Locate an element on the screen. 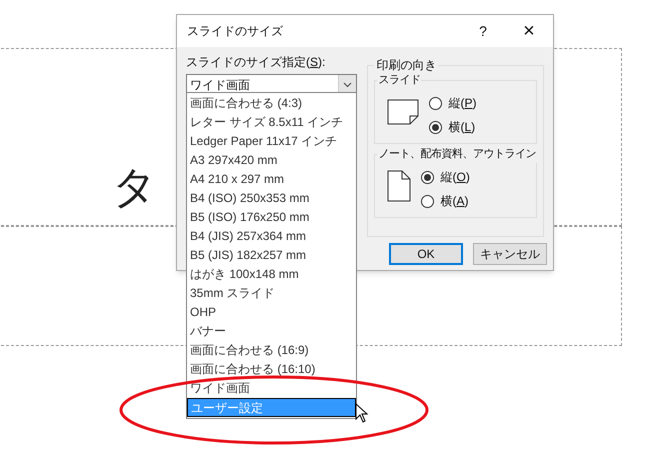 Image resolution: width=652 pixels, height=456 pixels. dropdown-option: B5 (ISO) 176x250 mm is located at coordinates (271, 217).